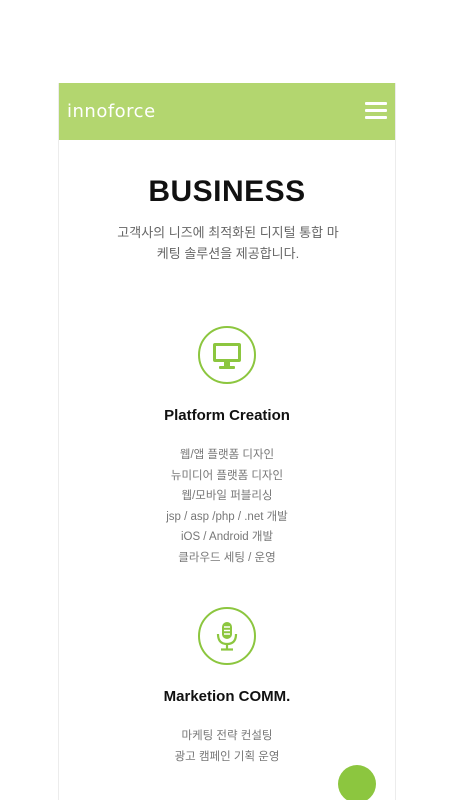 The image size is (452, 800). Describe the element at coordinates (227, 756) in the screenshot. I see `list-item: 광고 캠페인 기획 운영` at that location.